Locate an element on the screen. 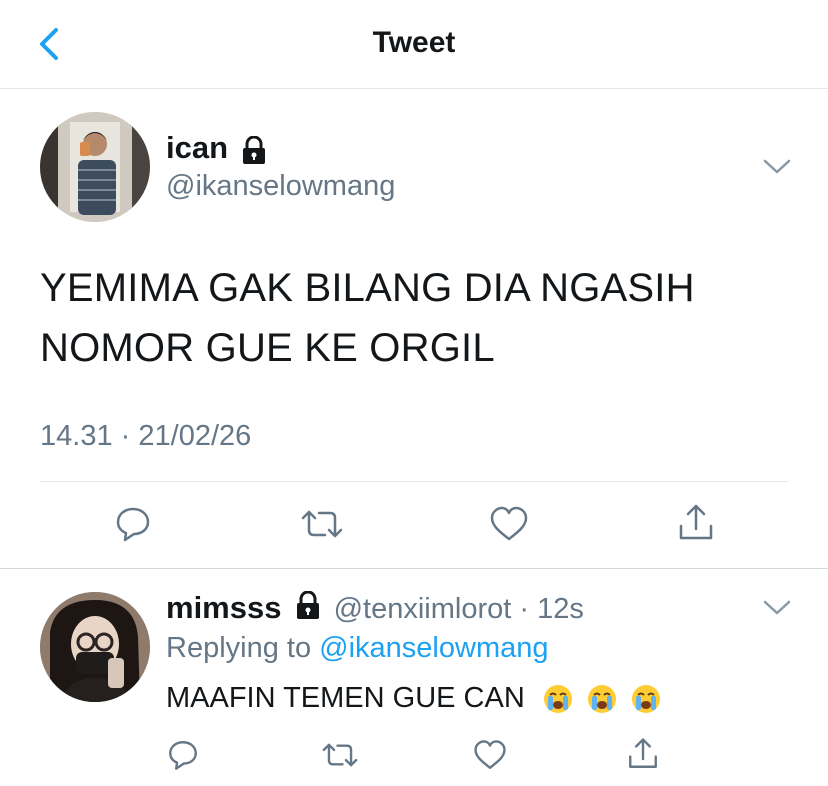 The image size is (828, 786). reply-share-button is located at coordinates (643, 754).